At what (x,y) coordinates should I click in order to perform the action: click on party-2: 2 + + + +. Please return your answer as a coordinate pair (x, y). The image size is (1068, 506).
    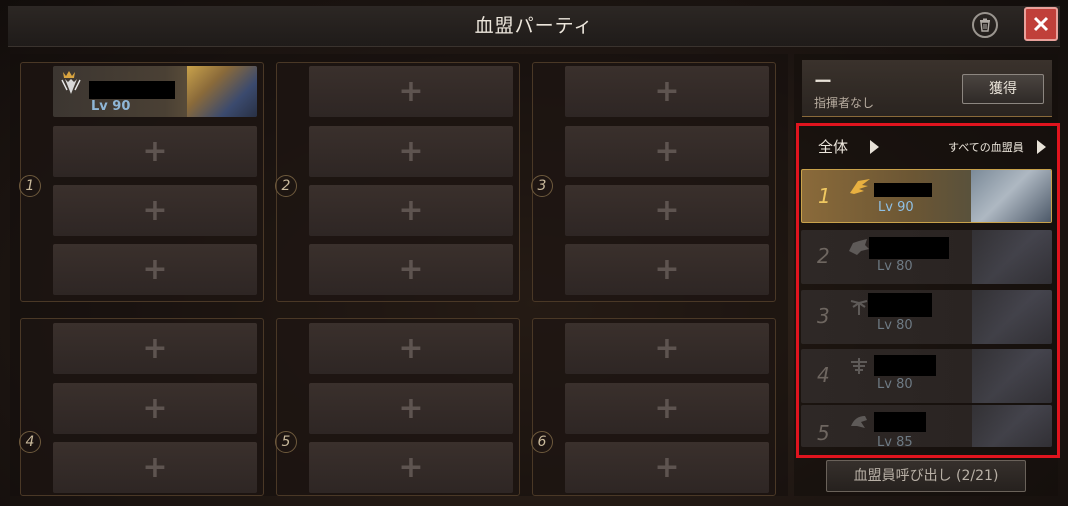
    Looking at the image, I should click on (397, 182).